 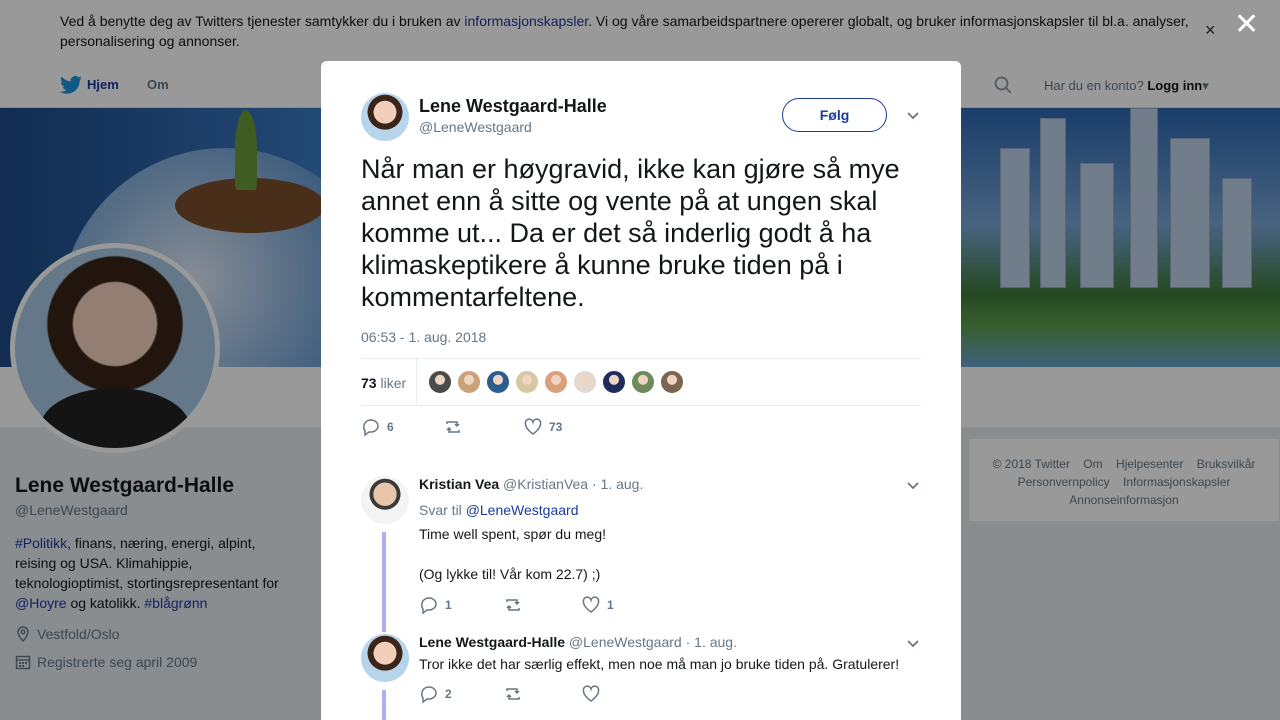 What do you see at coordinates (834, 115) in the screenshot?
I see `follow-button: Følg` at bounding box center [834, 115].